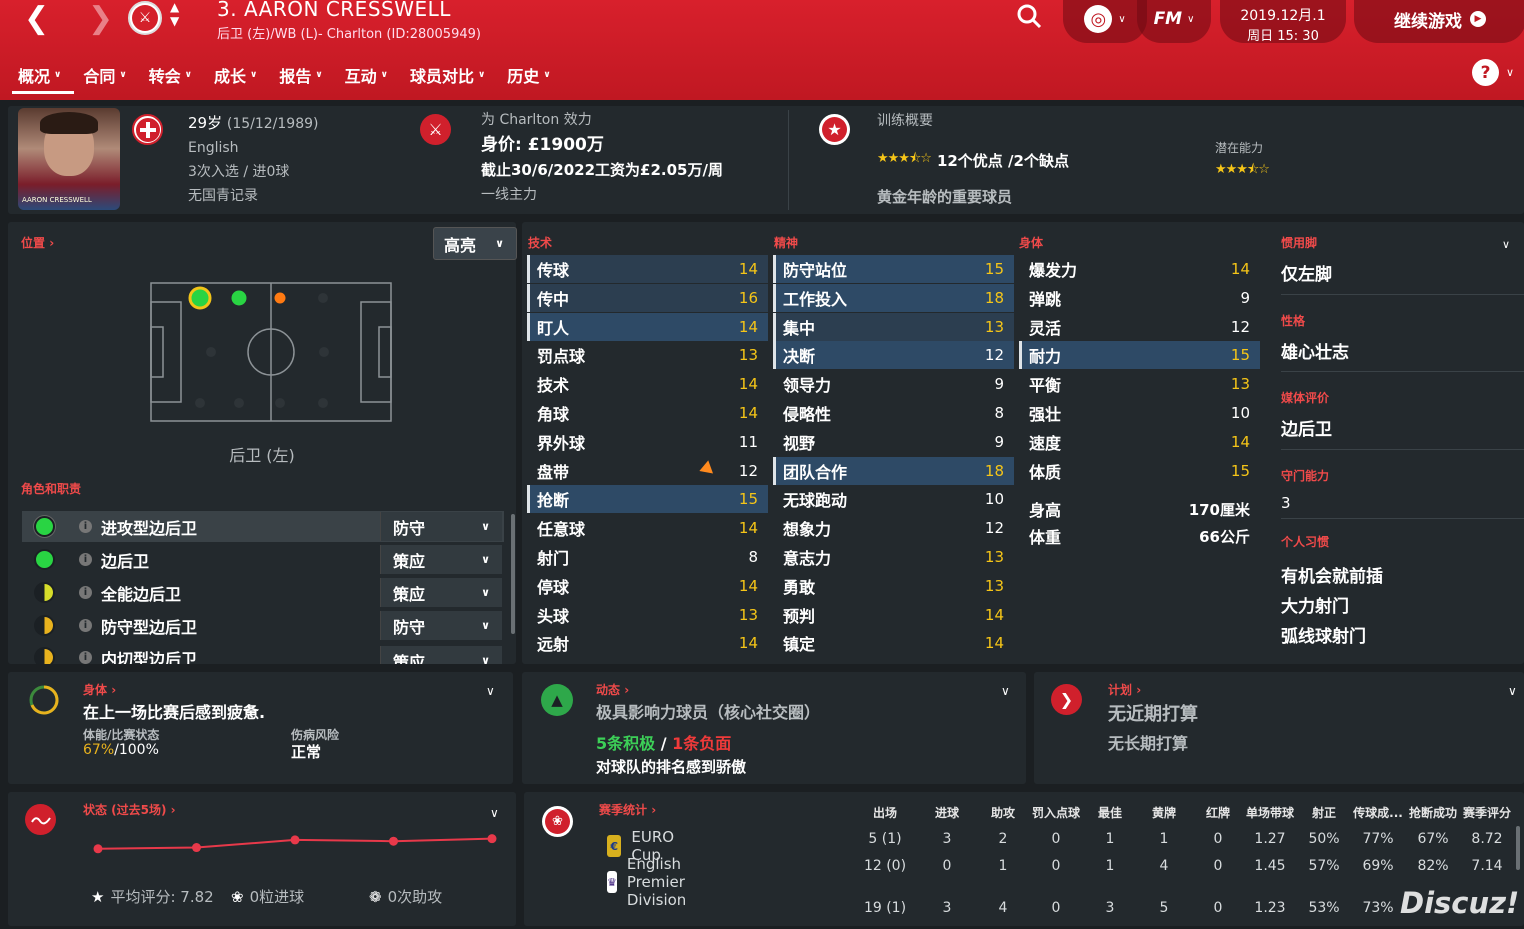 This screenshot has width=1524, height=929. Describe the element at coordinates (885, 908) in the screenshot. I see `stats-total-cell: 19 (1)` at that location.